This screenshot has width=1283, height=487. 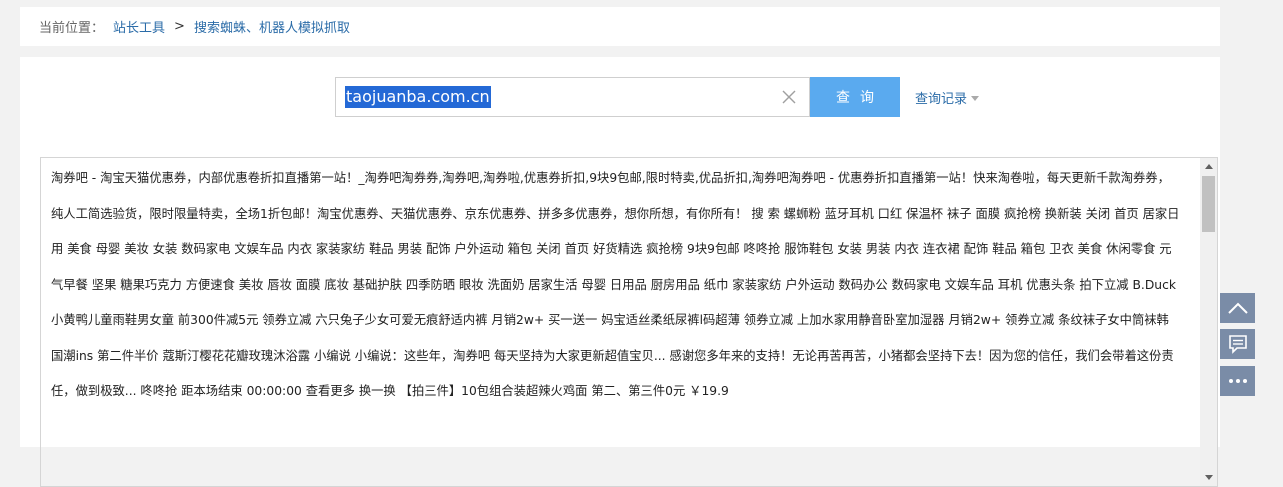 I want to click on query-history-dropdown: 查询记录, so click(x=947, y=97).